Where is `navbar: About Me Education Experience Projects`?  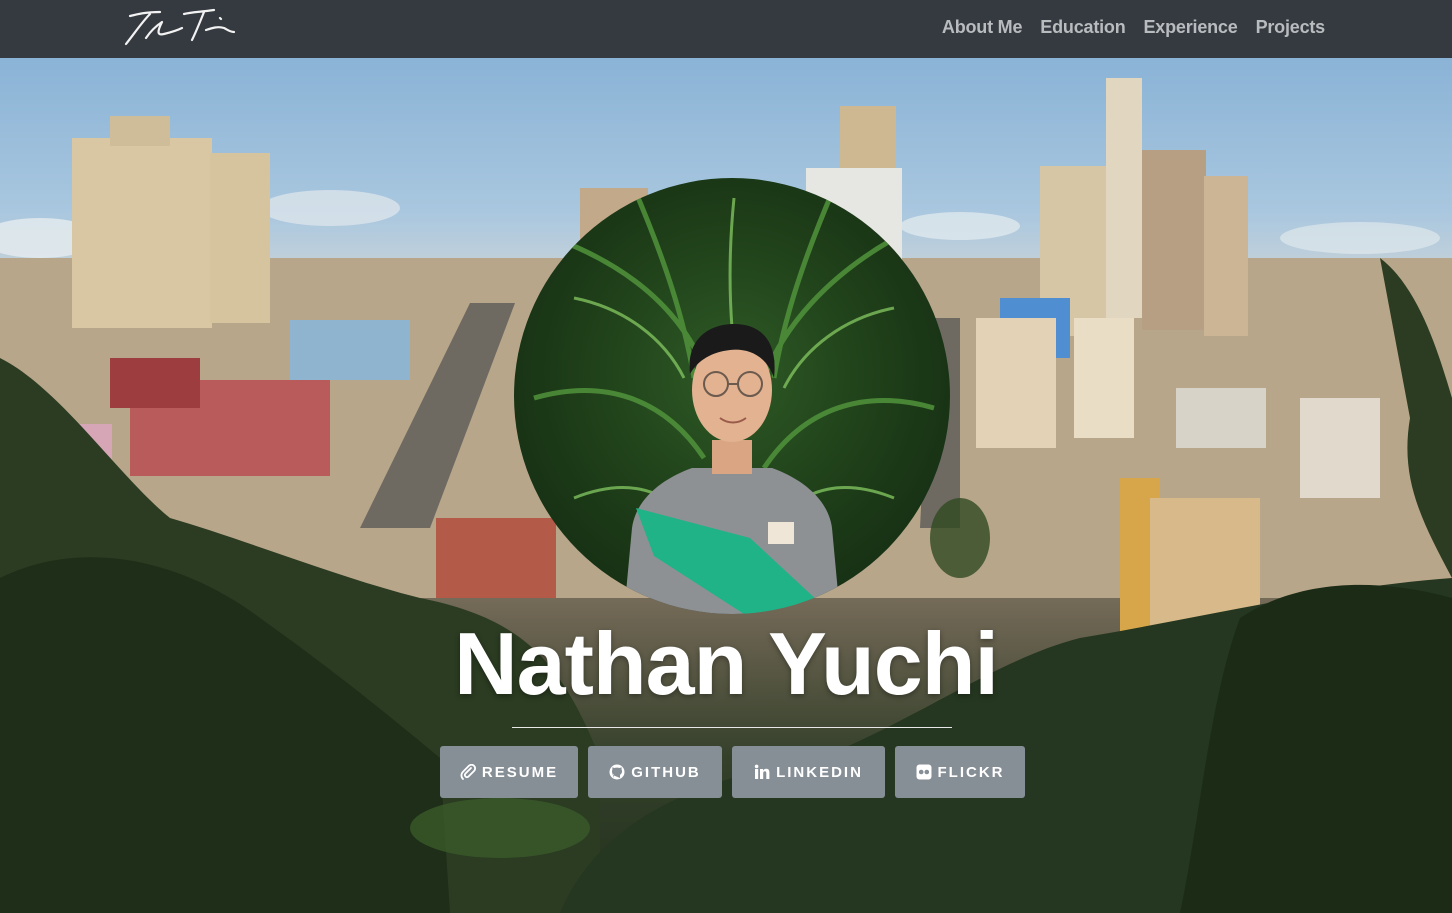 navbar: About Me Education Experience Projects is located at coordinates (726, 29).